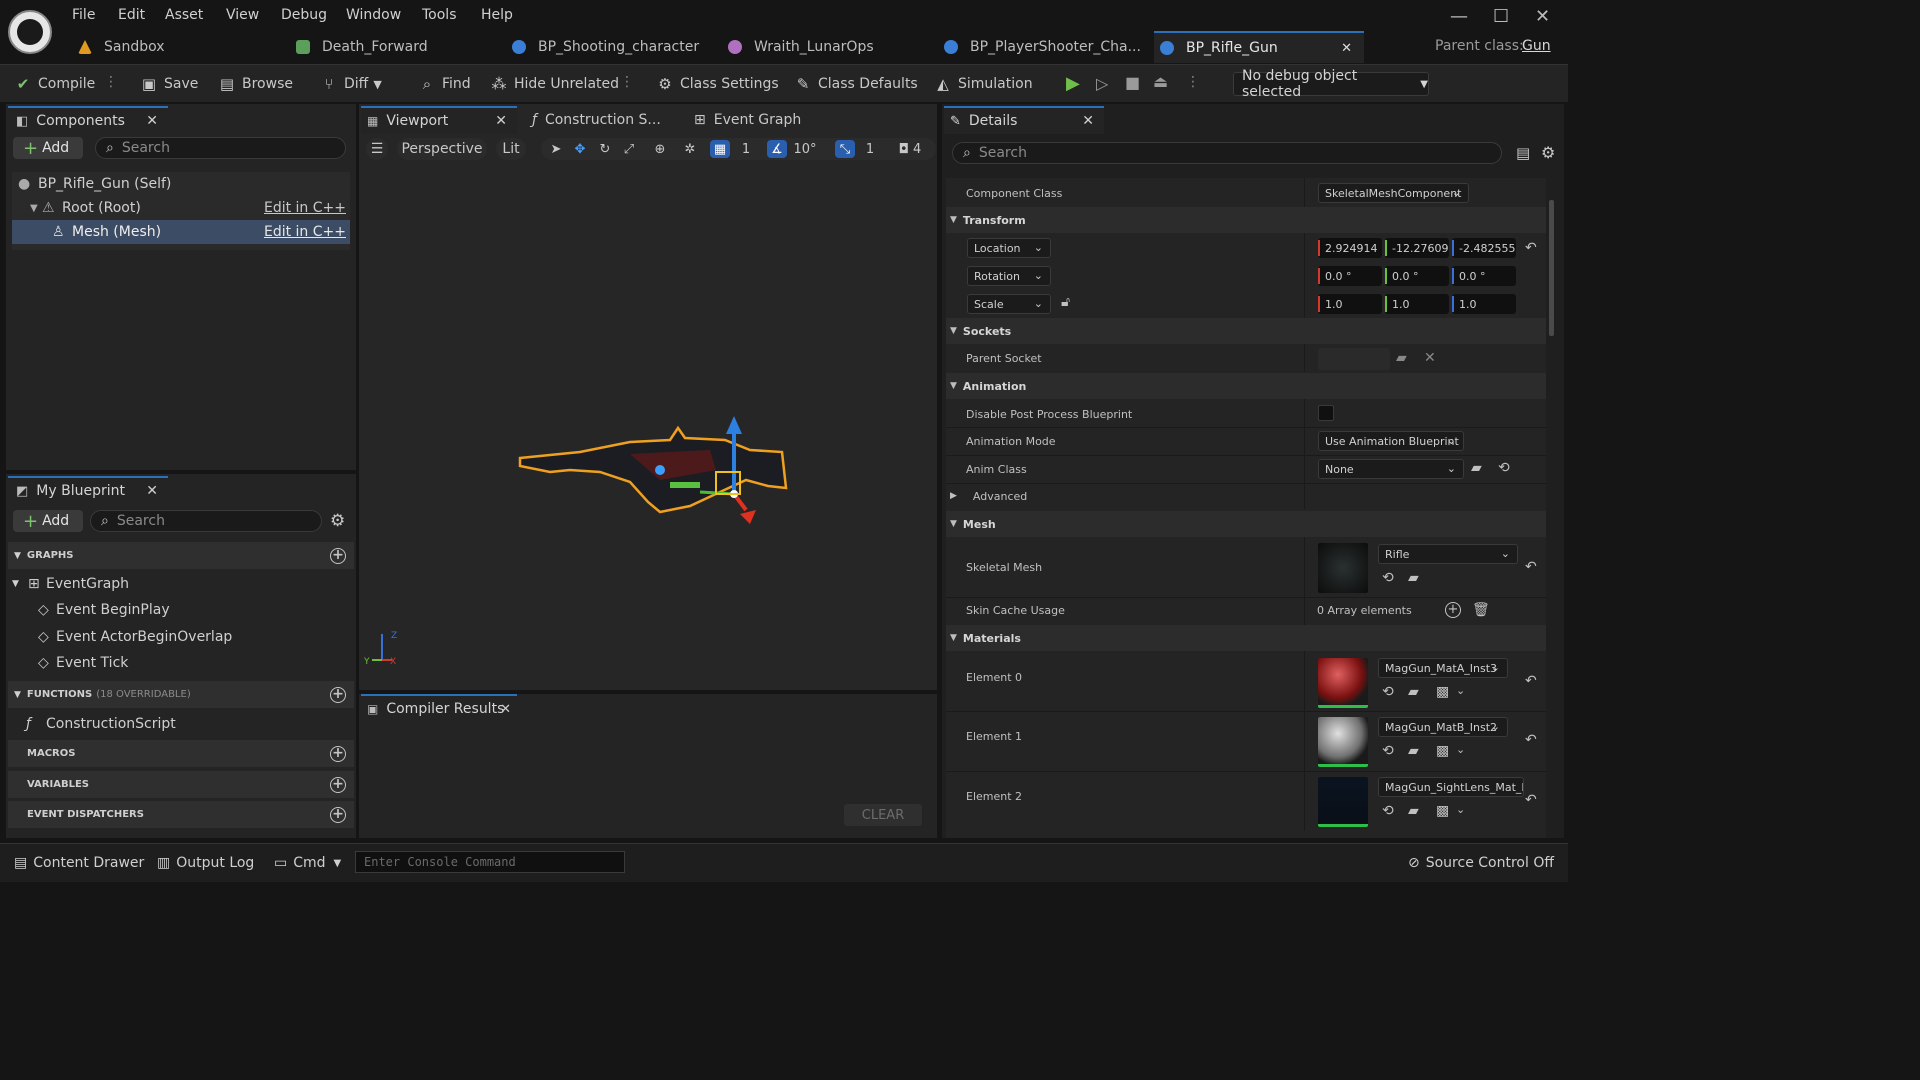 The width and height of the screenshot is (1920, 1080). I want to click on anim-class-select: None ⌄, so click(1391, 469).